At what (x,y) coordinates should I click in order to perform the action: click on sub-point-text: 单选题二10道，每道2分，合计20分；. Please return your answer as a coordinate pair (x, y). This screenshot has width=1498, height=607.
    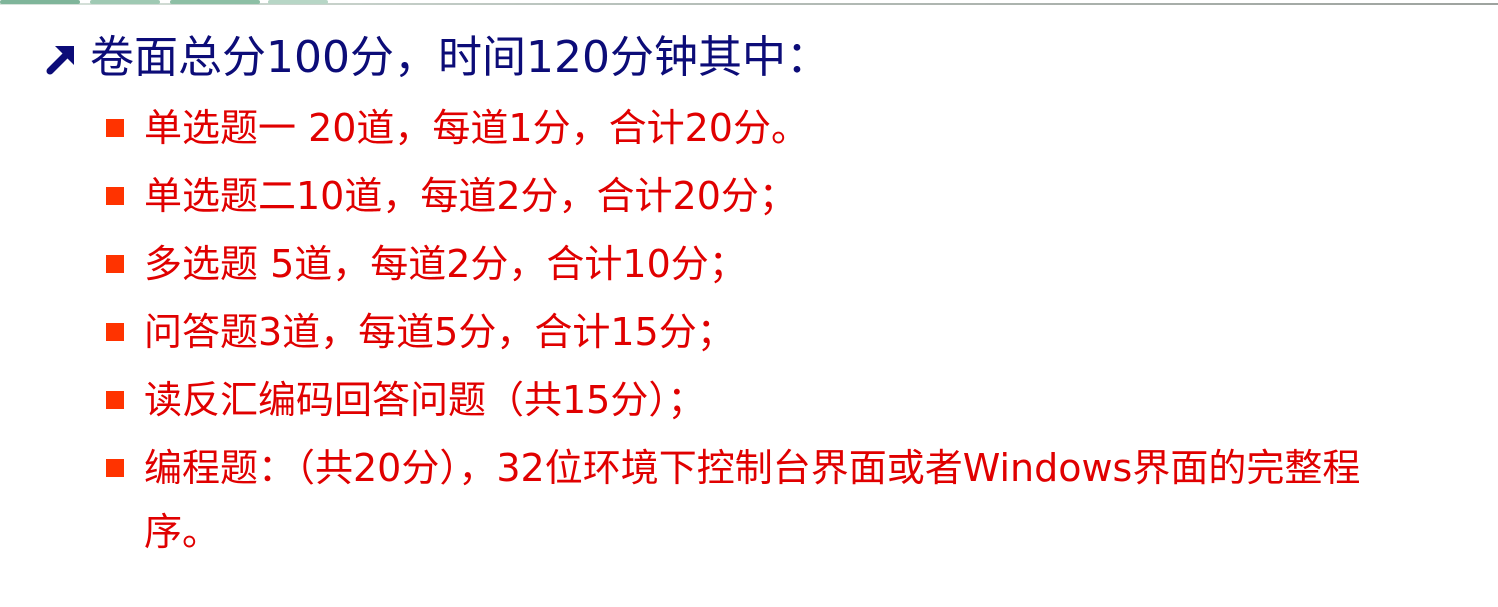
    Looking at the image, I should click on (470, 196).